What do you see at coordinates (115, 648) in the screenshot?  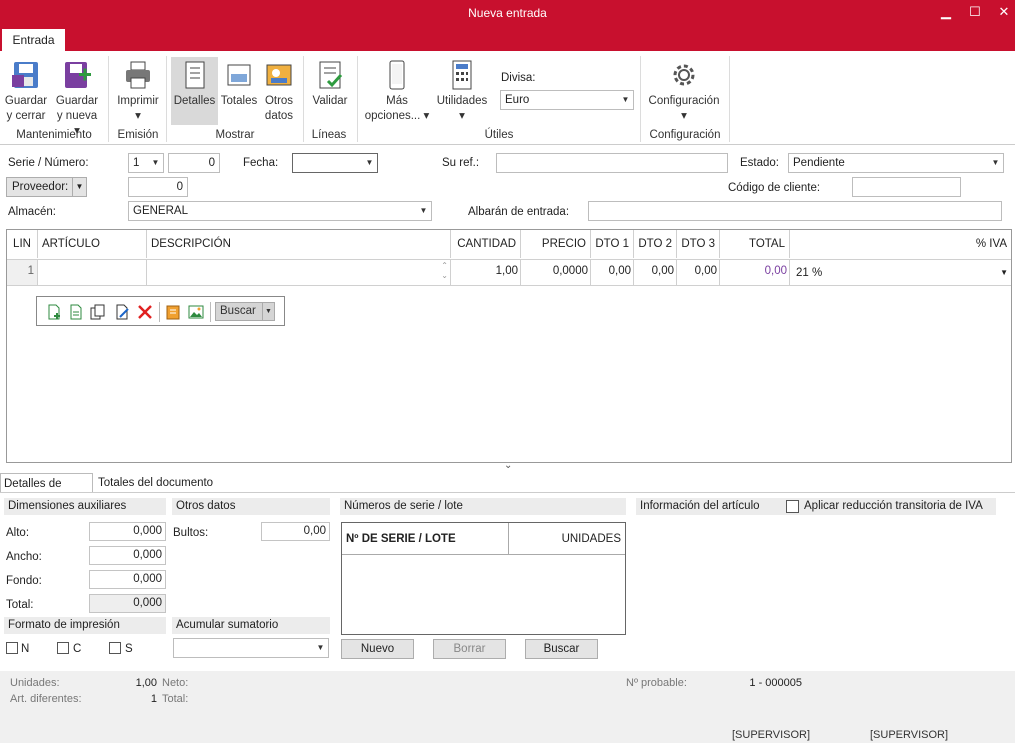 I see `checkbox-s` at bounding box center [115, 648].